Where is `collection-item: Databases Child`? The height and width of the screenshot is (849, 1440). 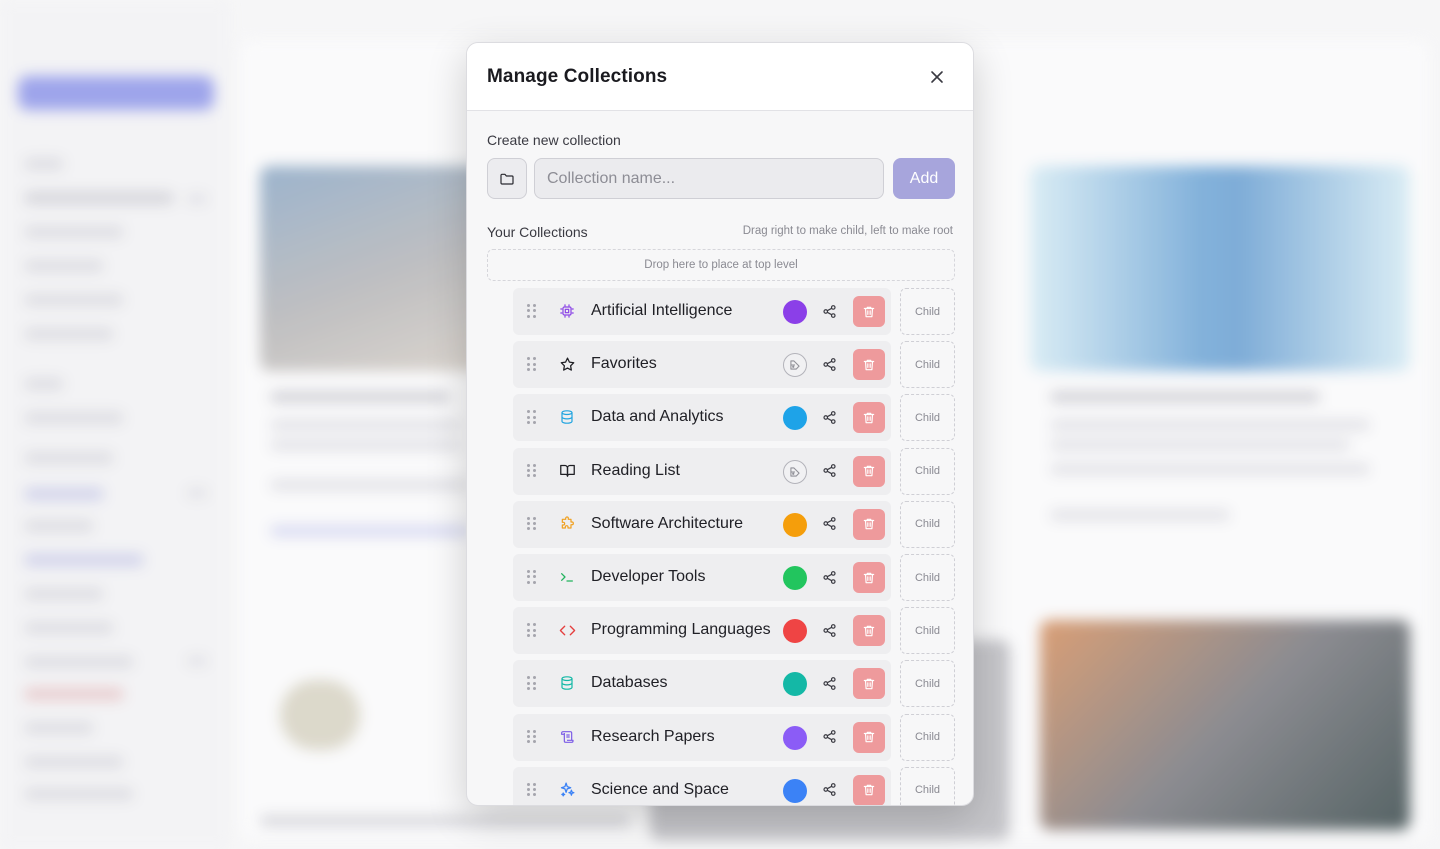
collection-item: Databases Child is located at coordinates (734, 684).